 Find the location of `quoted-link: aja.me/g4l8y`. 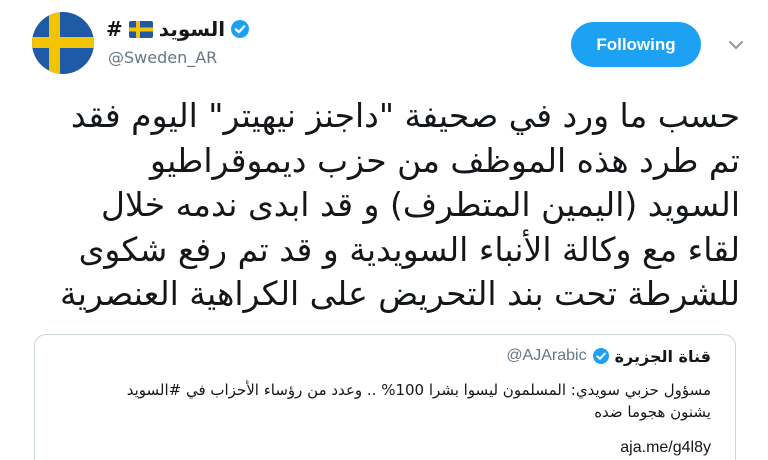

quoted-link: aja.me/g4l8y is located at coordinates (665, 448).